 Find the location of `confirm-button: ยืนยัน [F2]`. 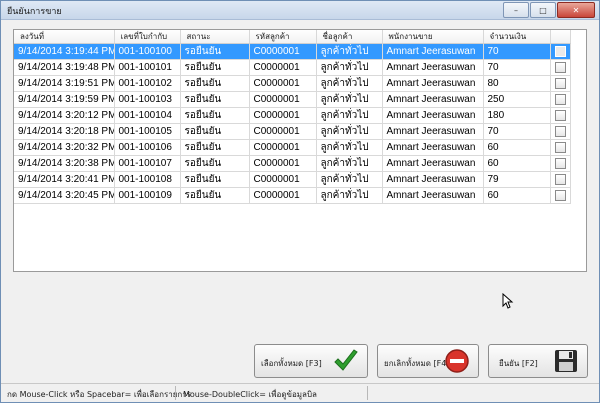

confirm-button: ยืนยัน [F2] is located at coordinates (538, 361).